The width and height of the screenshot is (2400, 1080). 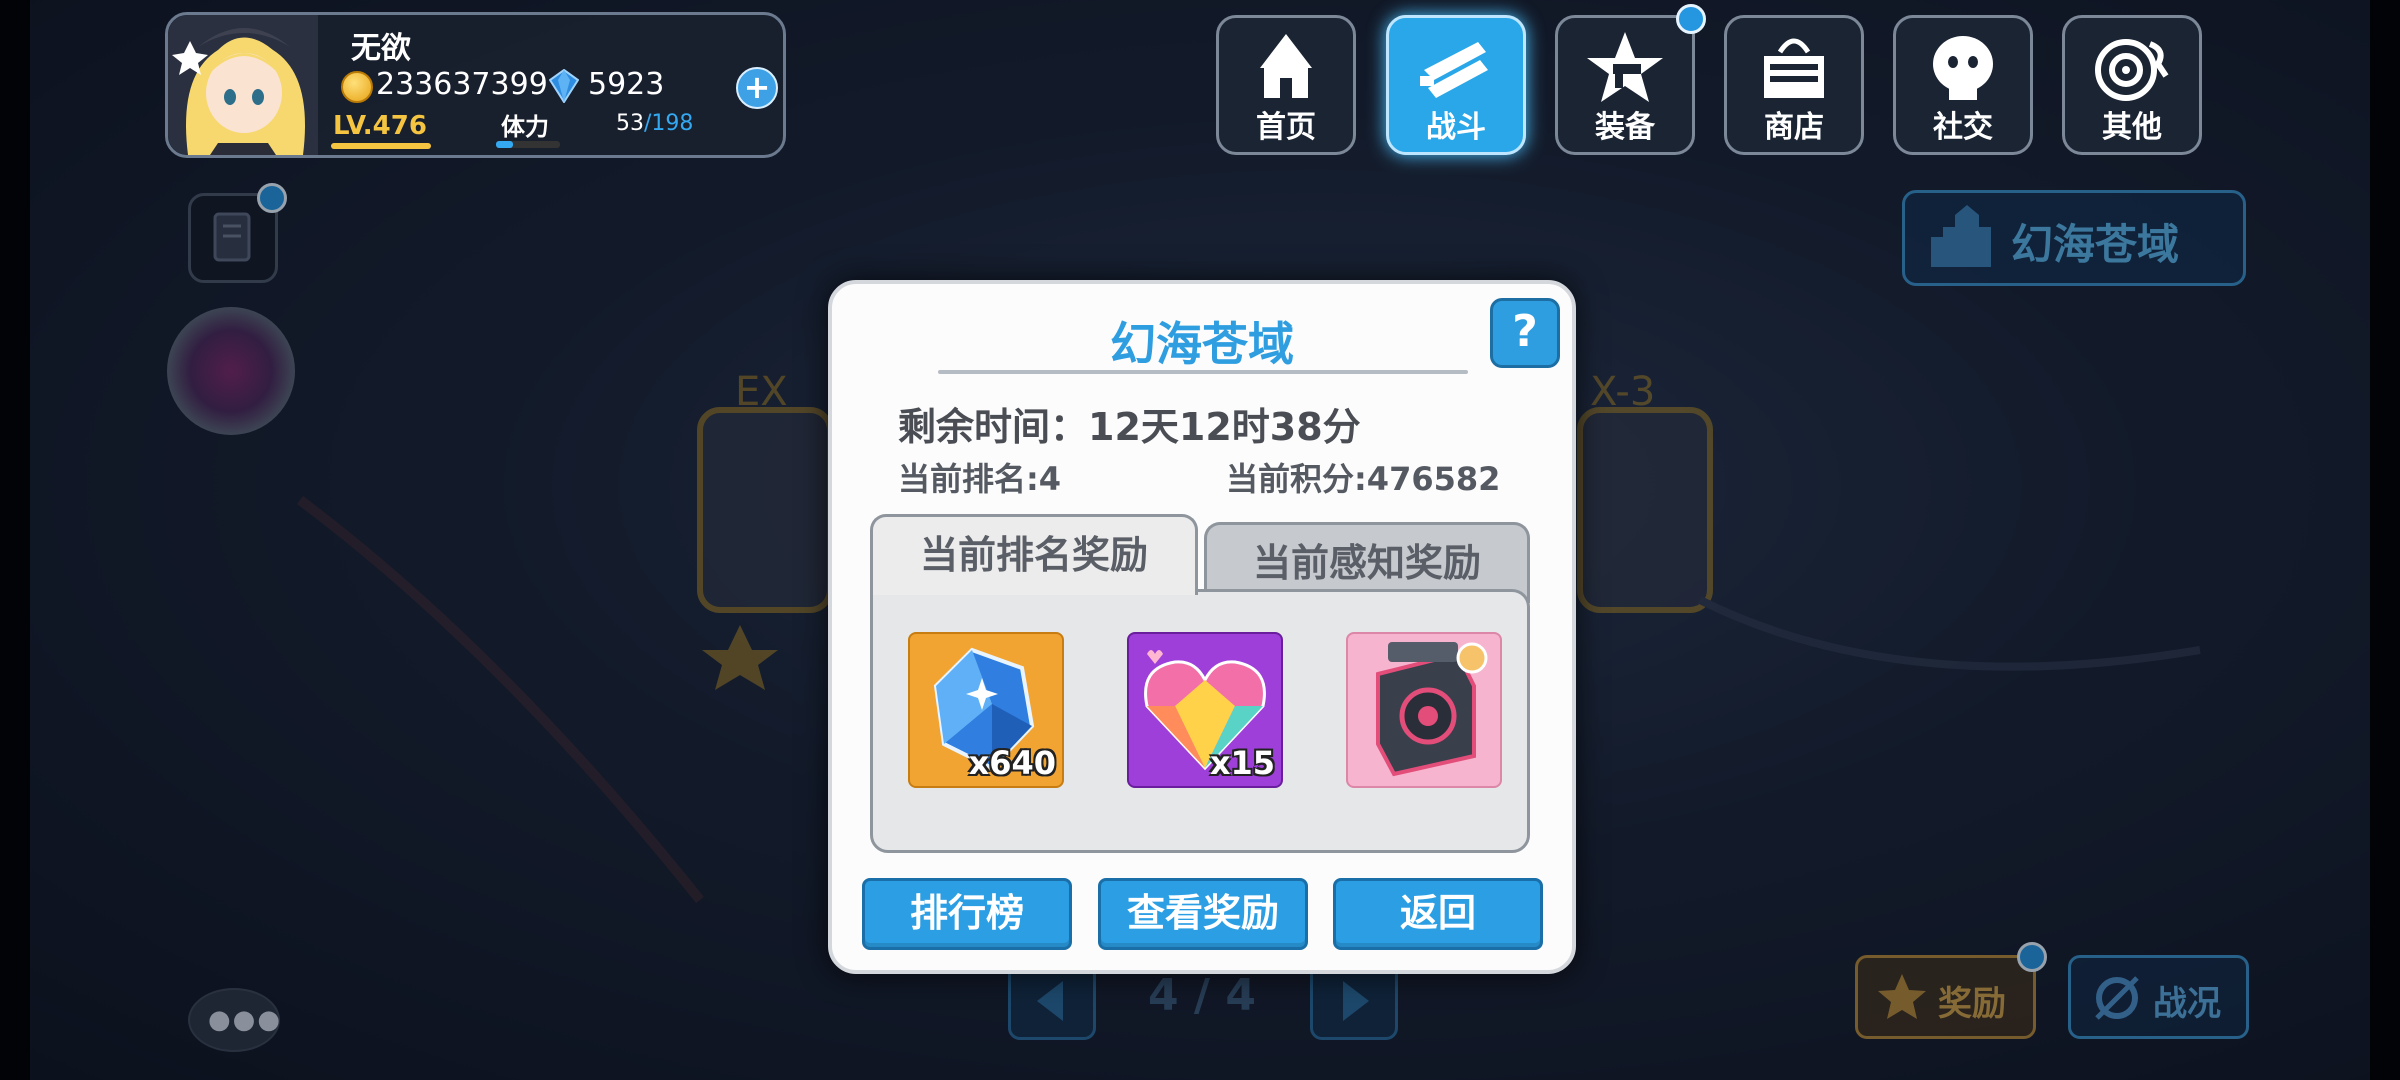 What do you see at coordinates (1794, 127) in the screenshot?
I see `nav-shop-label: 商店` at bounding box center [1794, 127].